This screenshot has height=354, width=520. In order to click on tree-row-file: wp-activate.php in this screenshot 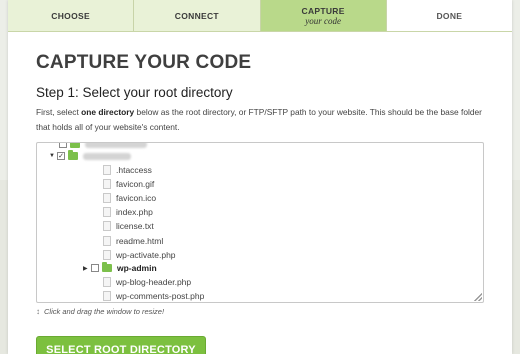, I will do `click(139, 255)`.